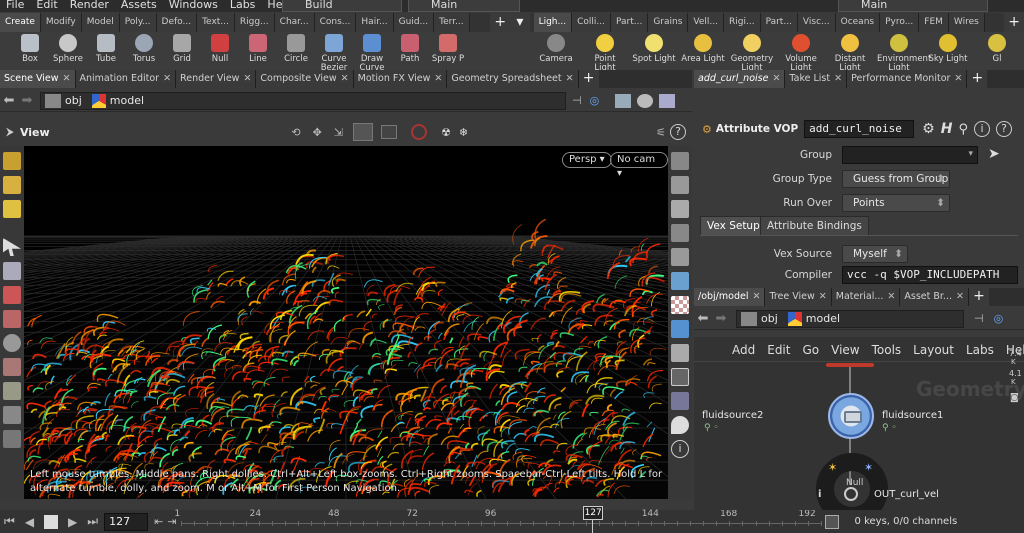 The width and height of the screenshot is (1024, 533). Describe the element at coordinates (623, 100) in the screenshot. I see `view-shading-icon` at that location.